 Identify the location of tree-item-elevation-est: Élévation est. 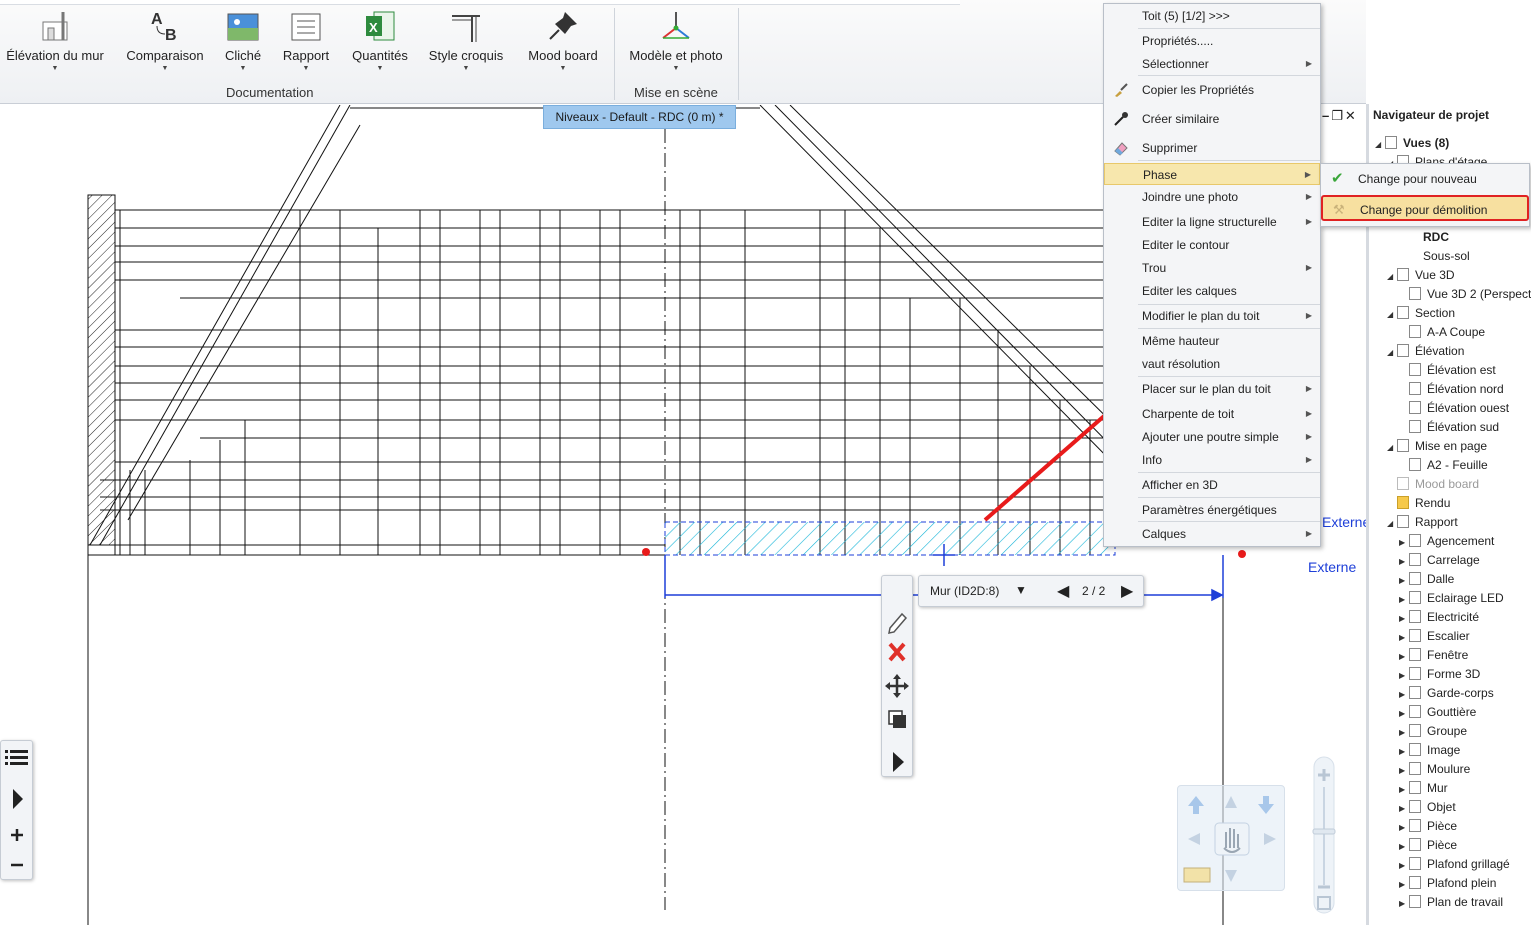
(1447, 370).